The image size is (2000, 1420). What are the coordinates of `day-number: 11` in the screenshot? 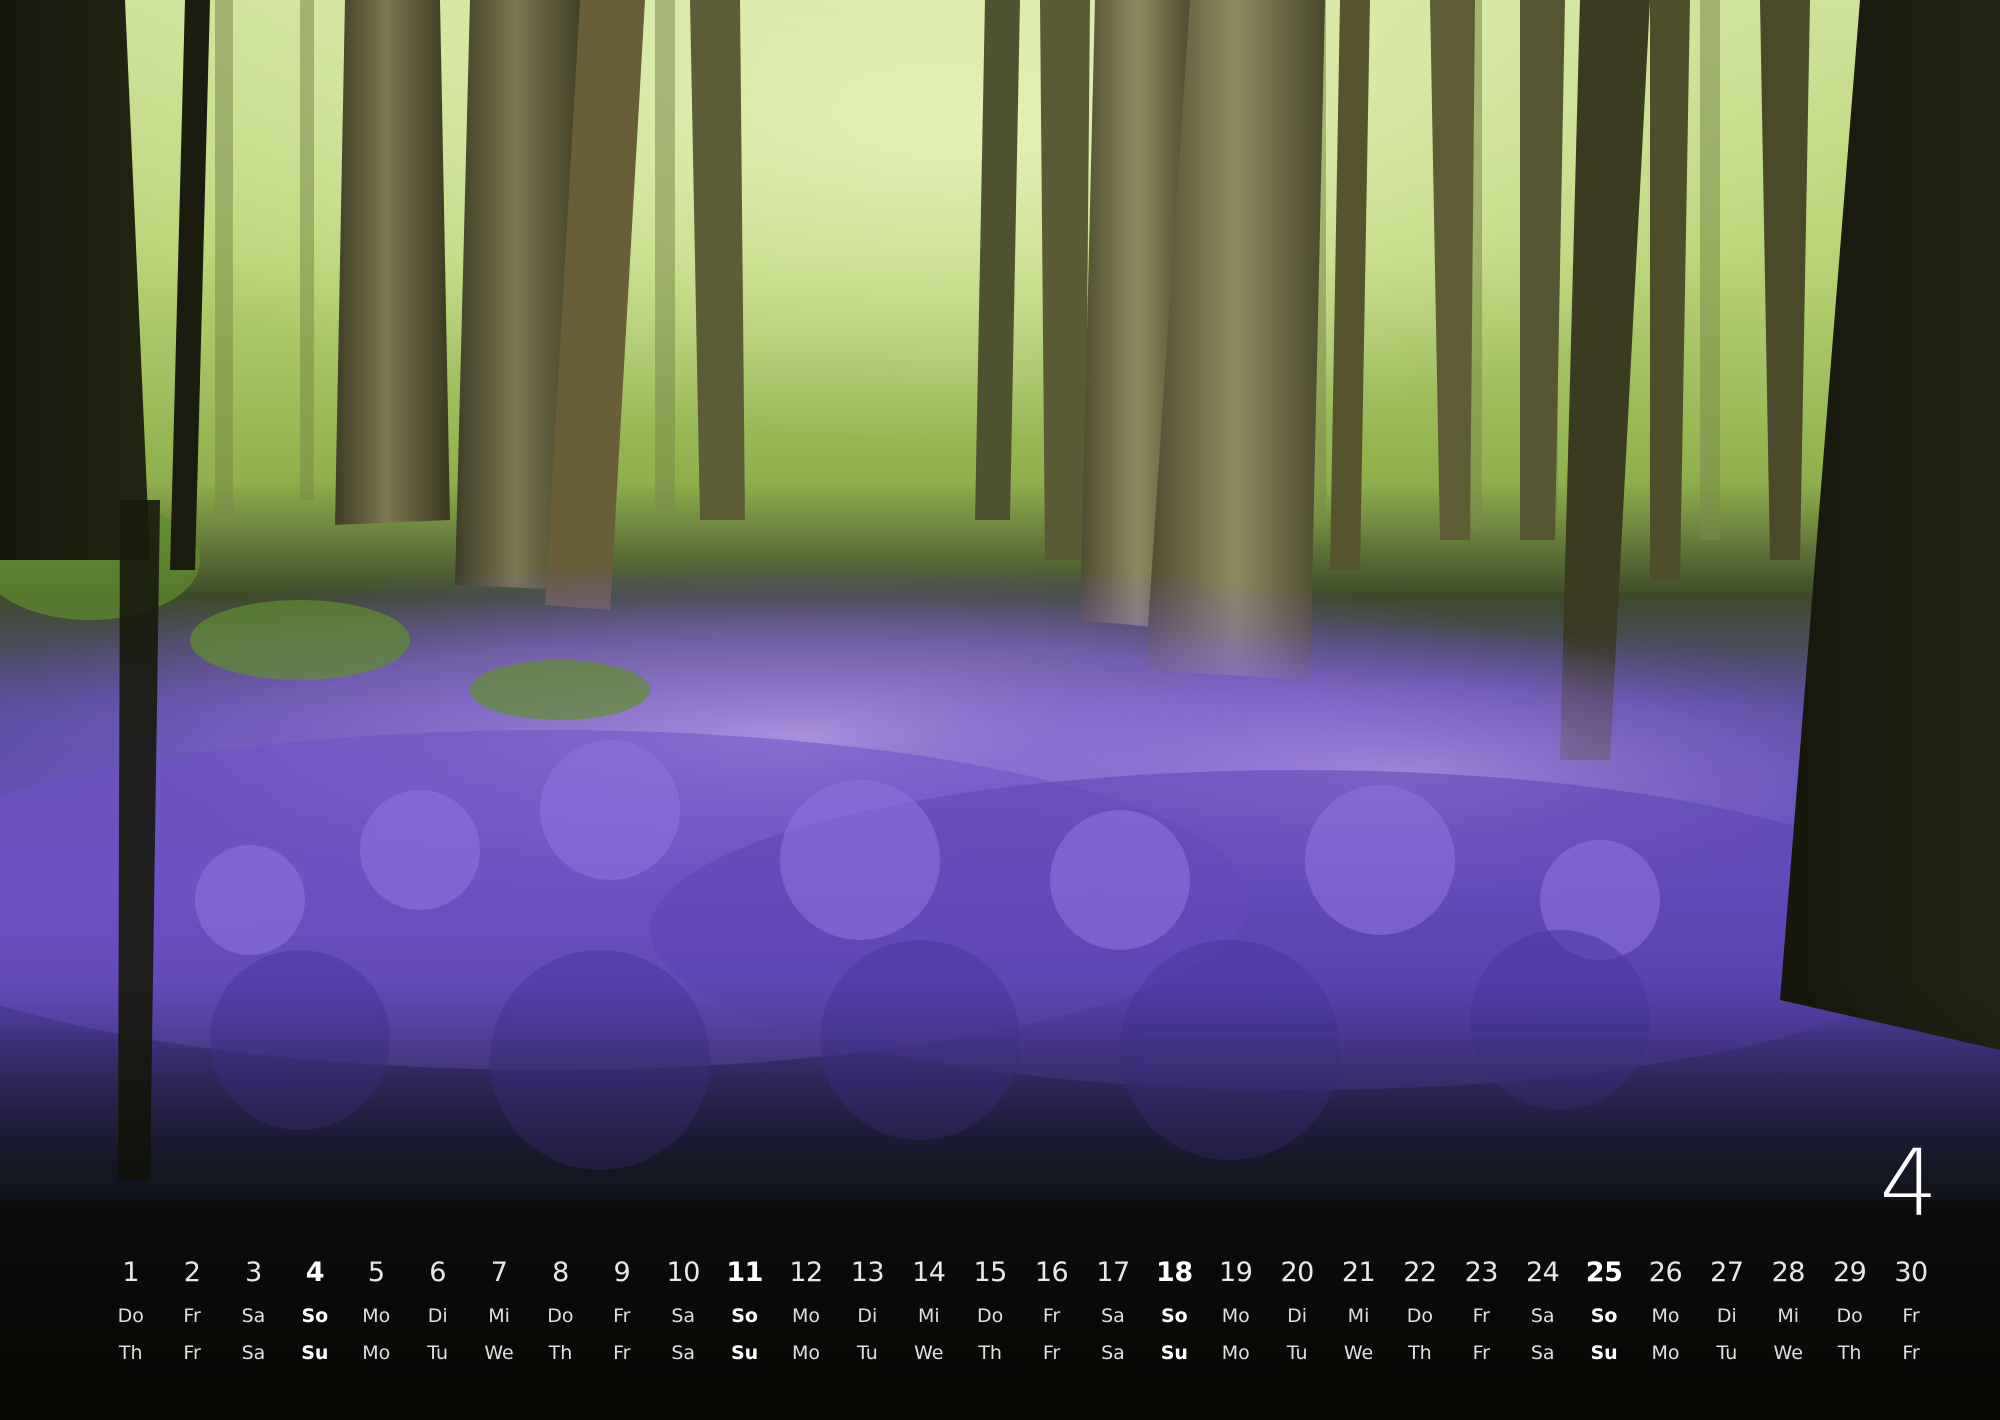 It's located at (744, 1272).